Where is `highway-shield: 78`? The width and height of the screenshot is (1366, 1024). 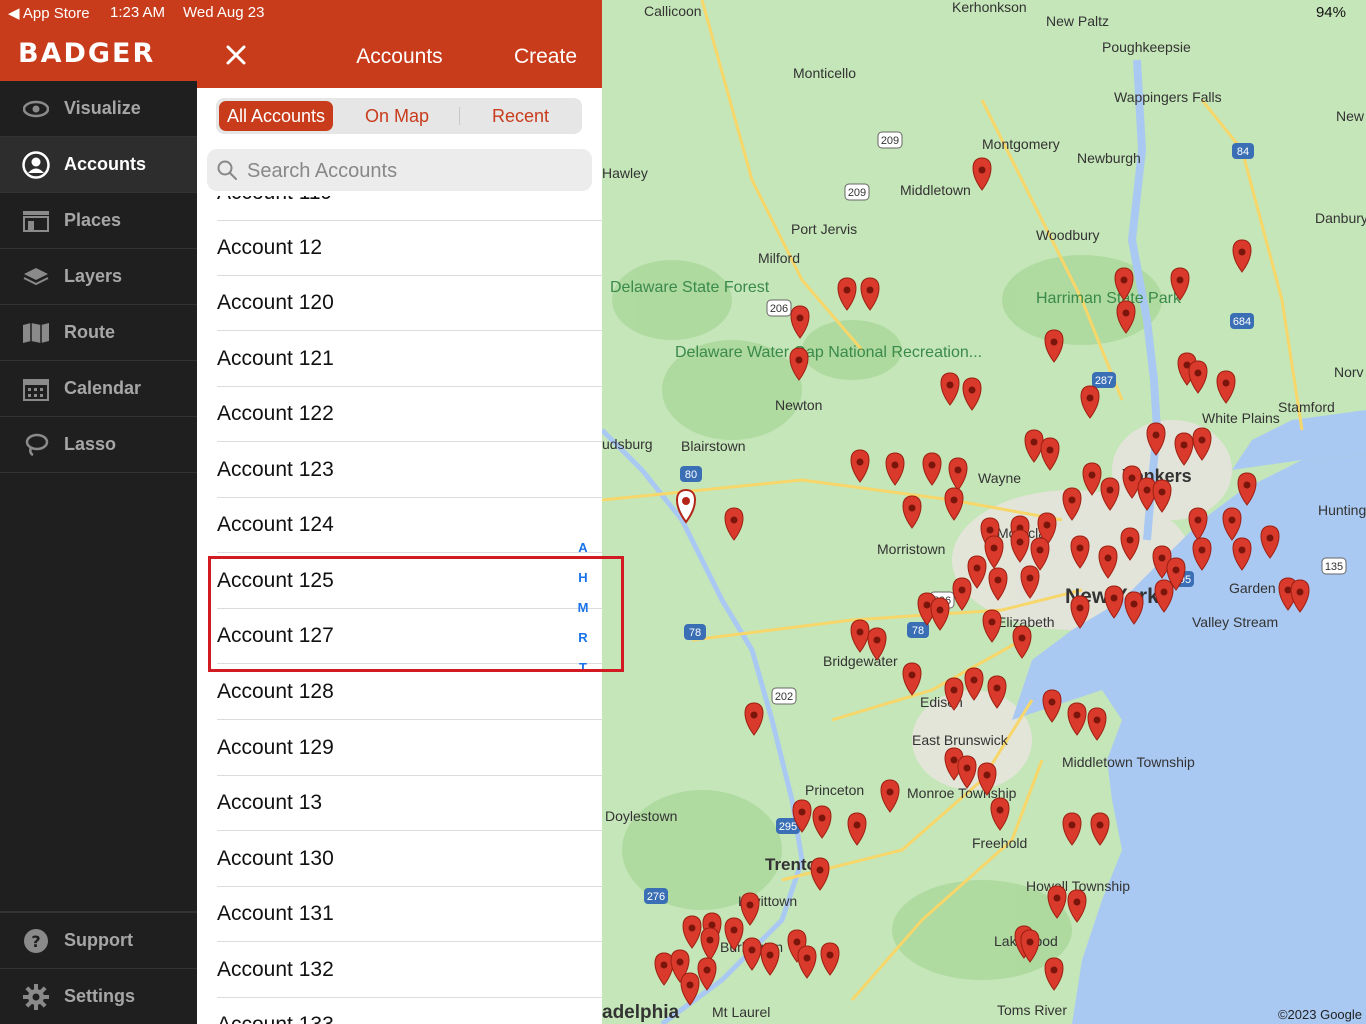 highway-shield: 78 is located at coordinates (695, 632).